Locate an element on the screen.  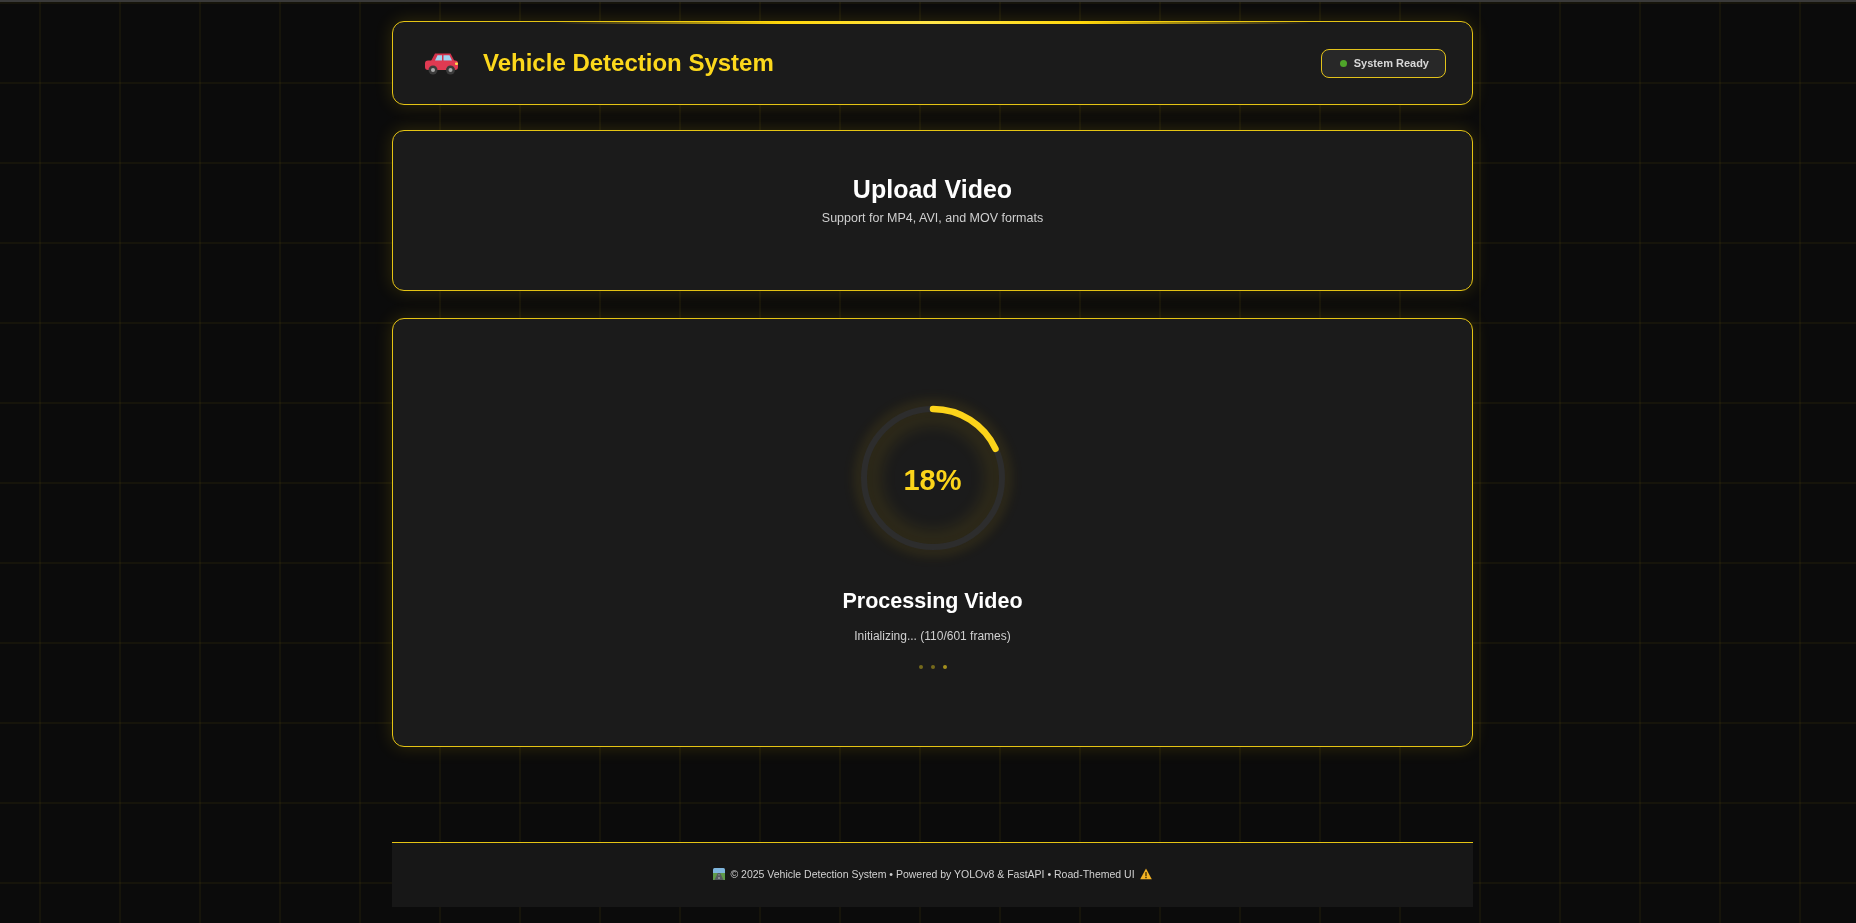
app-title: Vehicle Detection System is located at coordinates (628, 63).